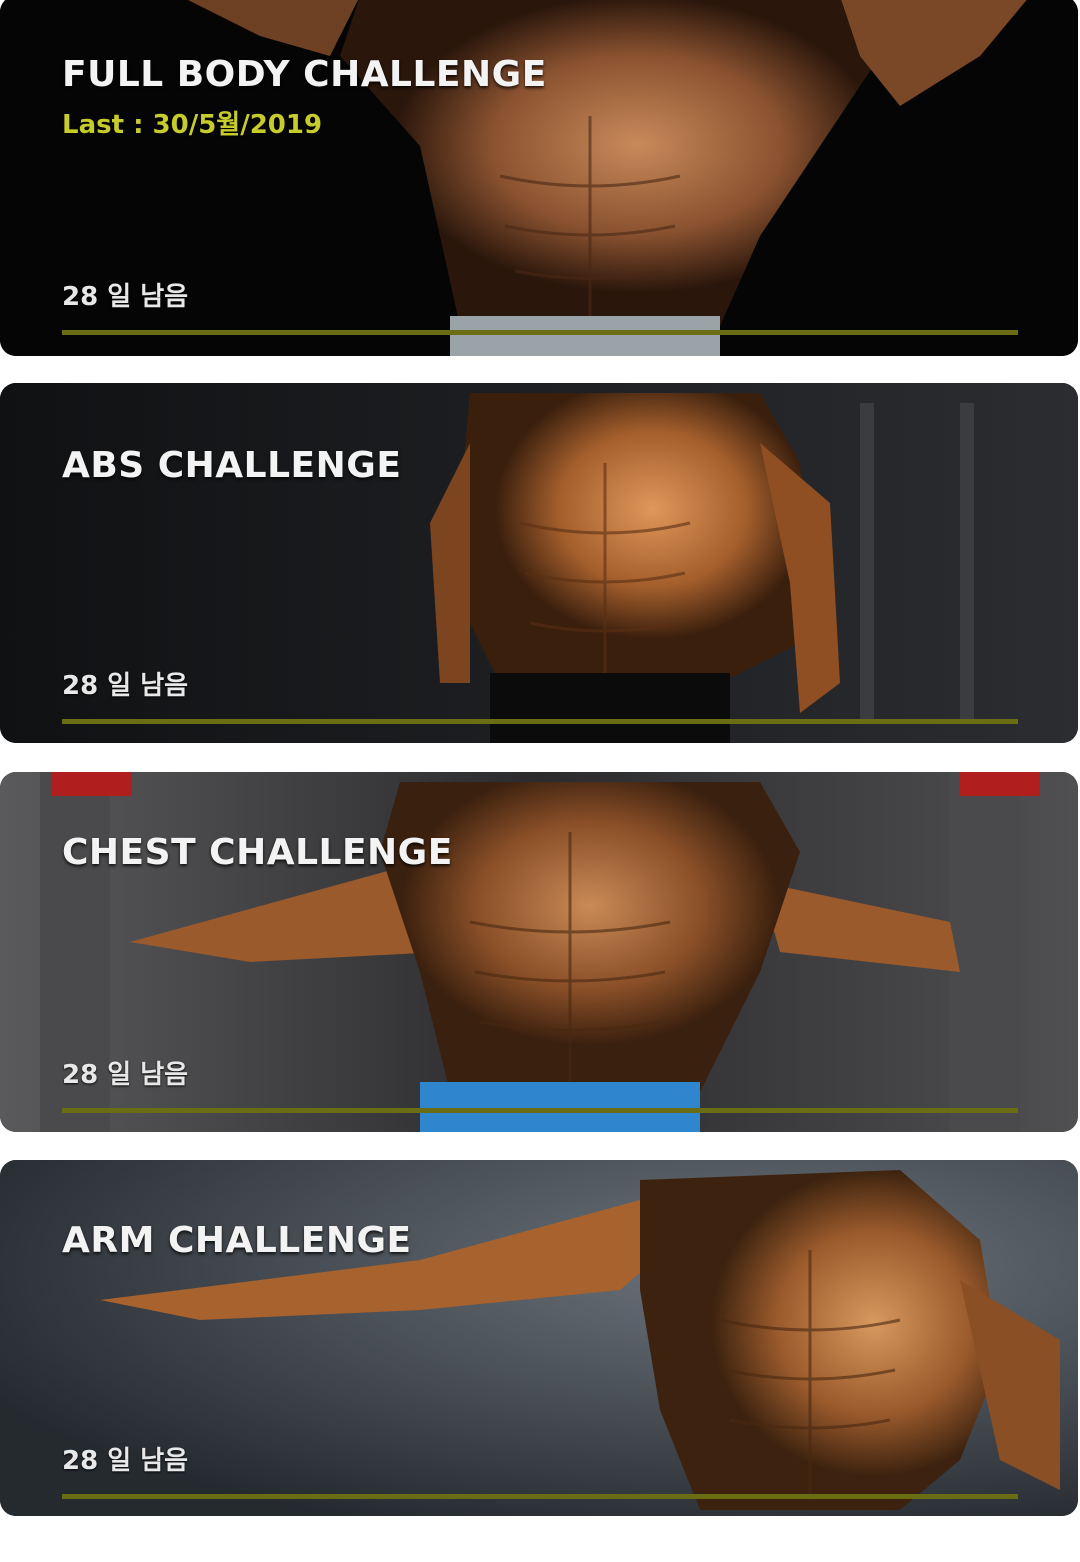  I want to click on challenge-title: ABS CHALLENGE, so click(232, 465).